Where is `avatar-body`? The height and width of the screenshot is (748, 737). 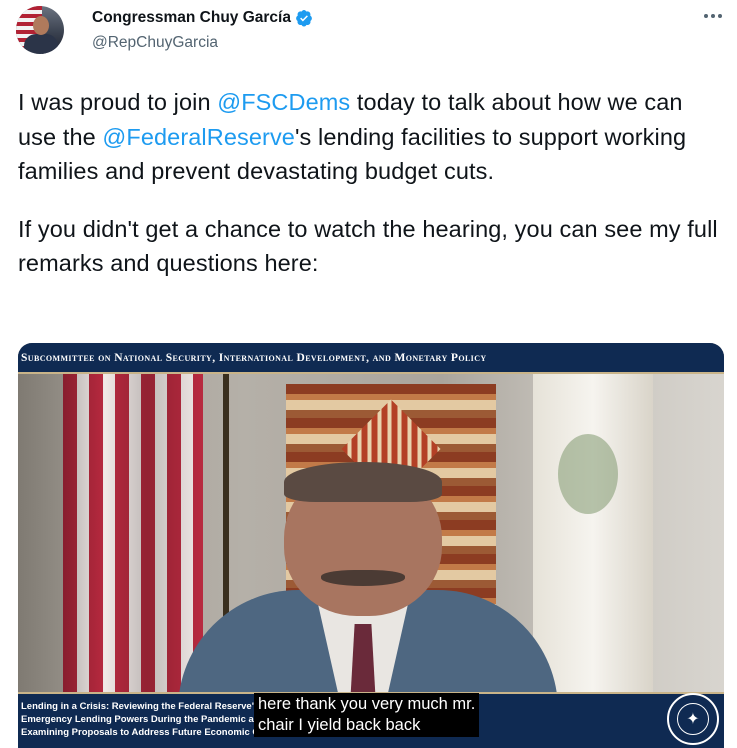
avatar-body is located at coordinates (41, 44).